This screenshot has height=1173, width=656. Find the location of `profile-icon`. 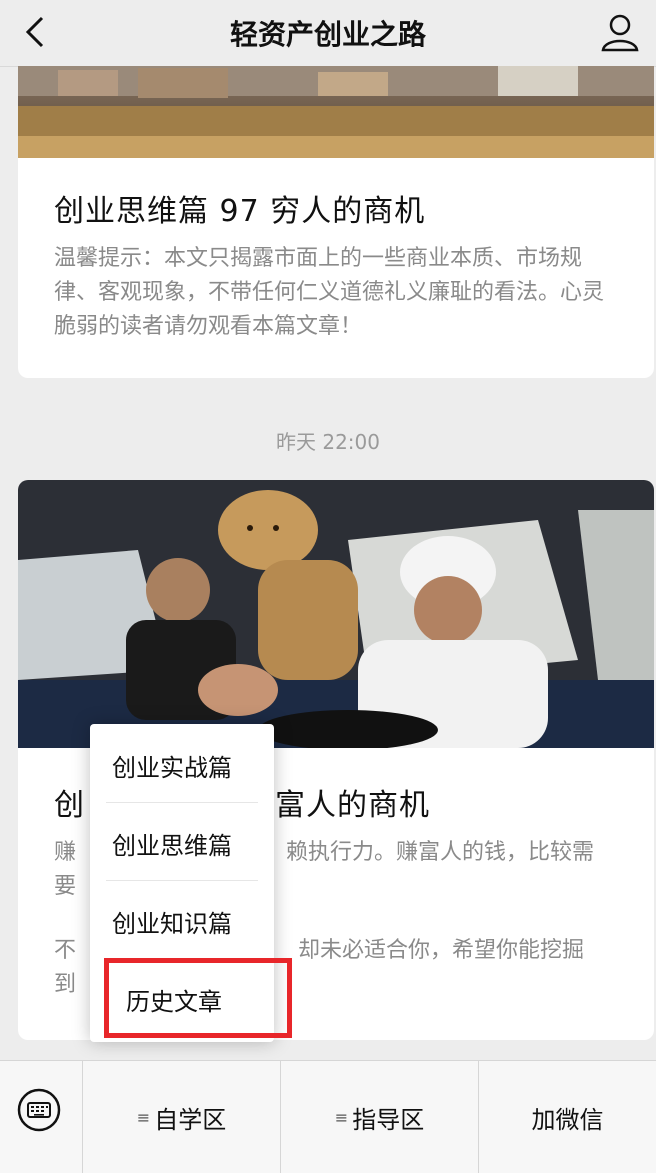

profile-icon is located at coordinates (620, 32).